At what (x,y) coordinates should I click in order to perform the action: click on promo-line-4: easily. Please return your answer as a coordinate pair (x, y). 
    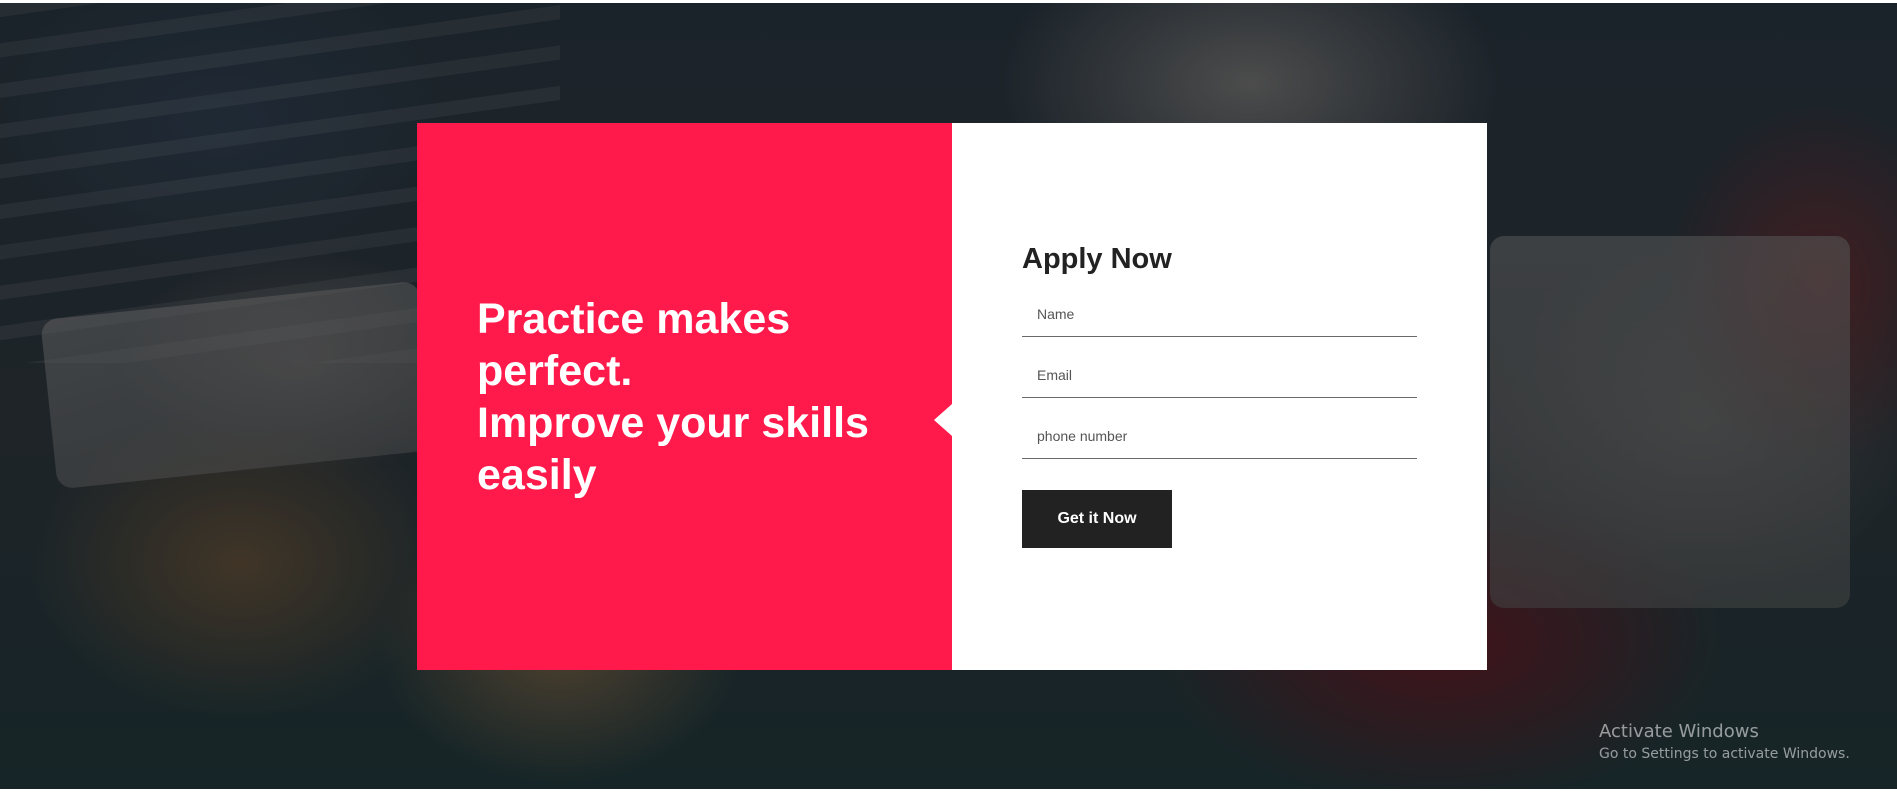
    Looking at the image, I should click on (537, 474).